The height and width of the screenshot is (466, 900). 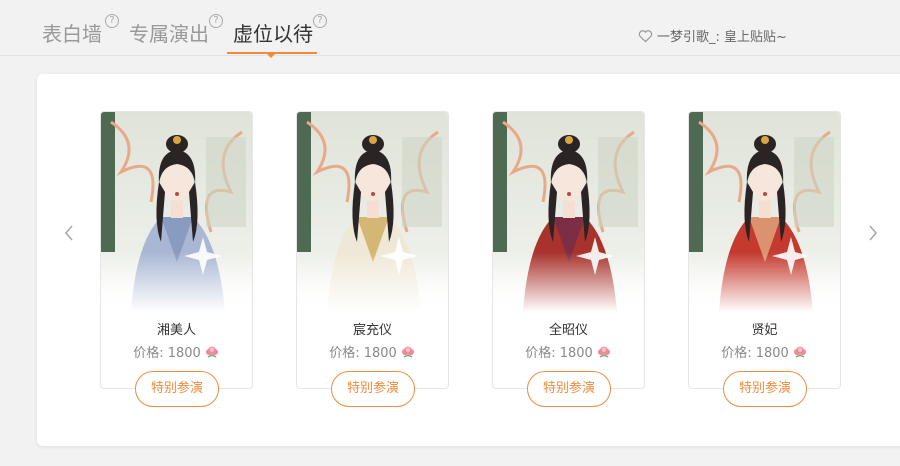 I want to click on role-card: 宸充仪 价格: 1800 特别参演, so click(x=372, y=259).